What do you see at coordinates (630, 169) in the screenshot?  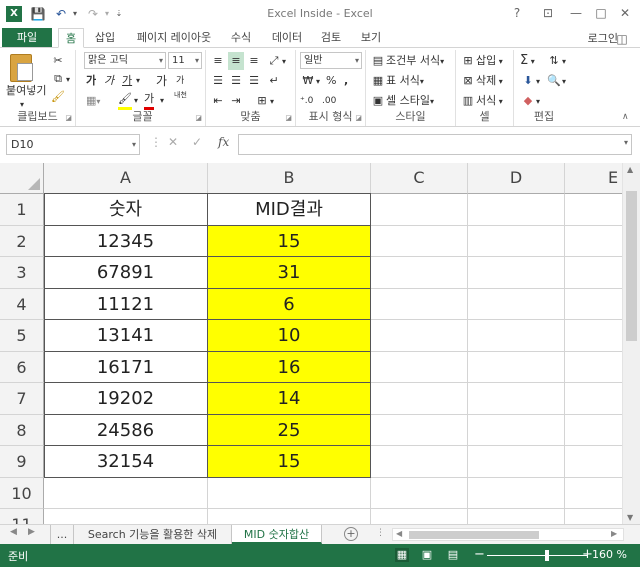 I see `scroll-up-icon: ▲` at bounding box center [630, 169].